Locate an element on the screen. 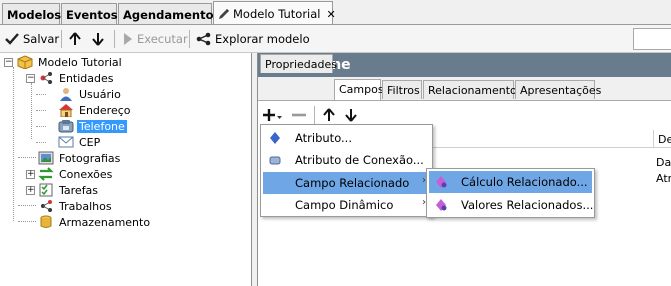 The height and width of the screenshot is (286, 671). save-button: Salvar is located at coordinates (31, 39).